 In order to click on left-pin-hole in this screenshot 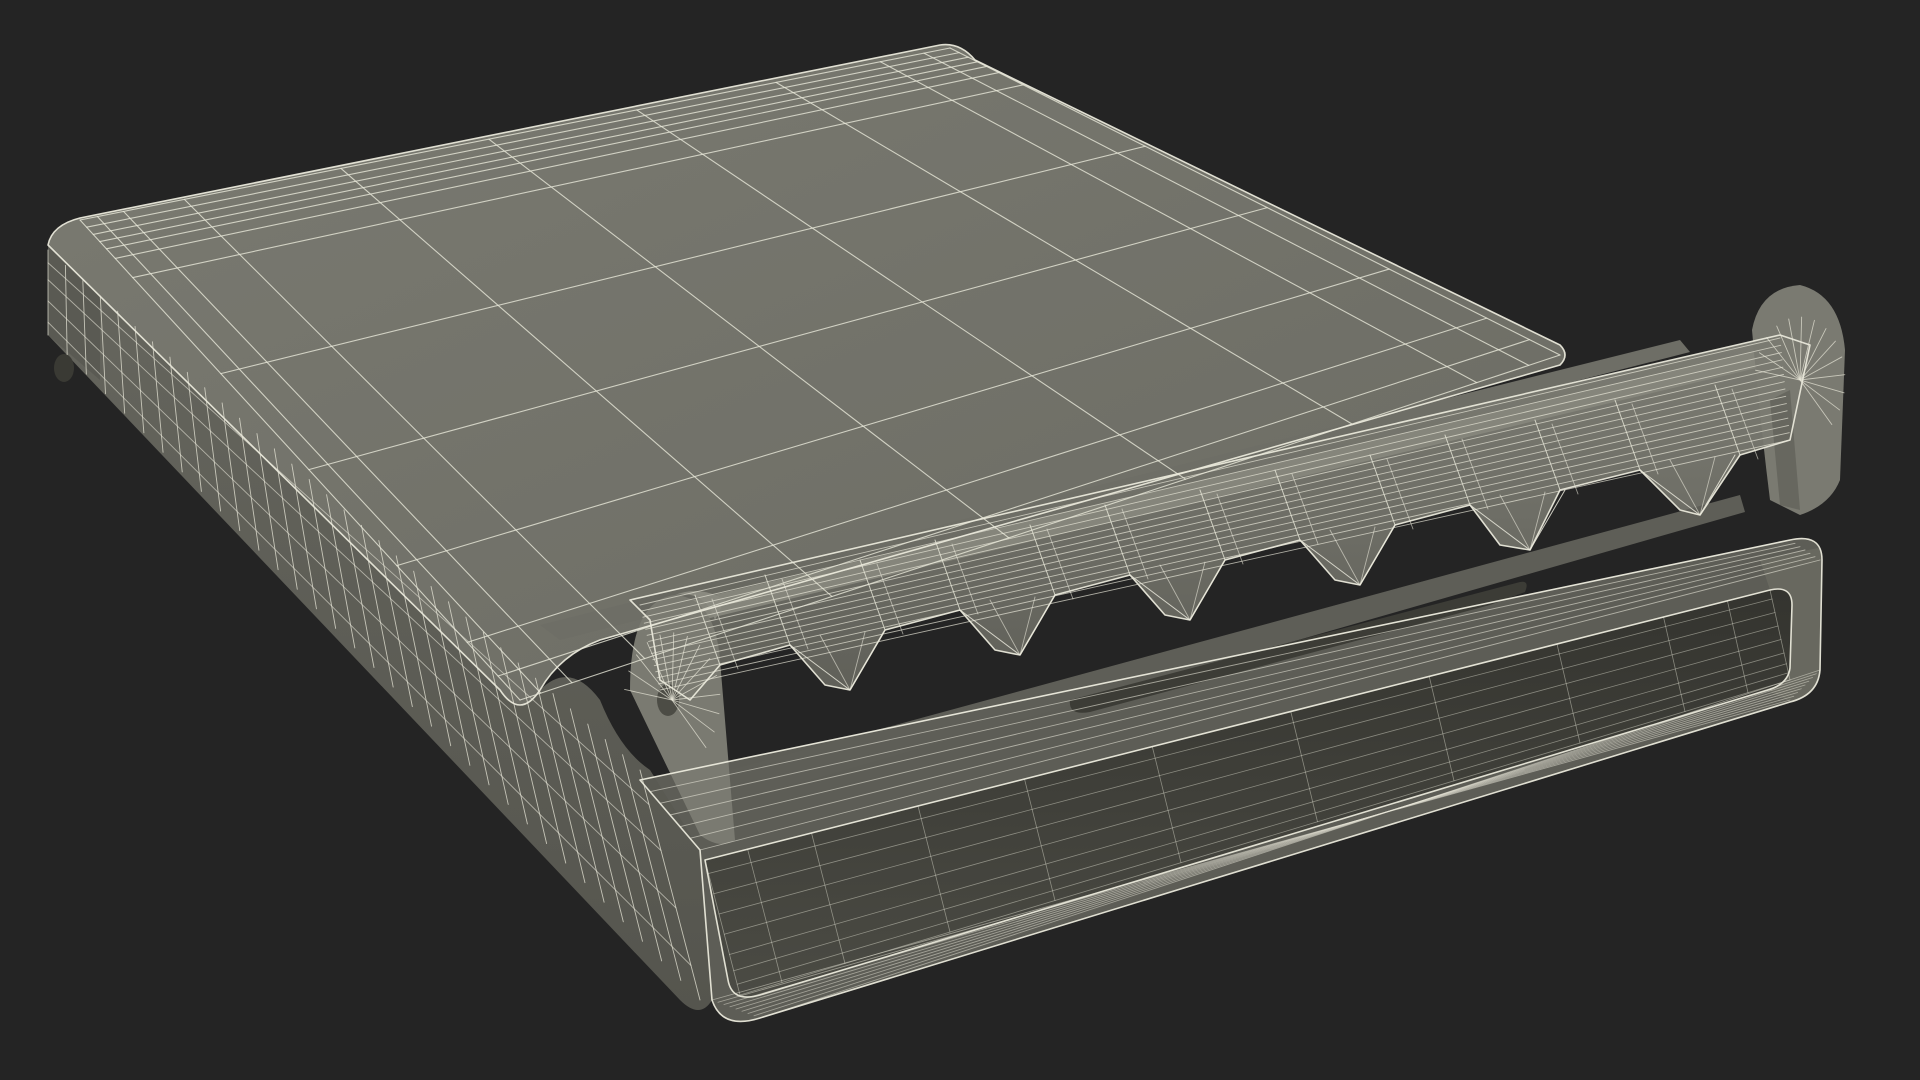, I will do `click(64, 368)`.